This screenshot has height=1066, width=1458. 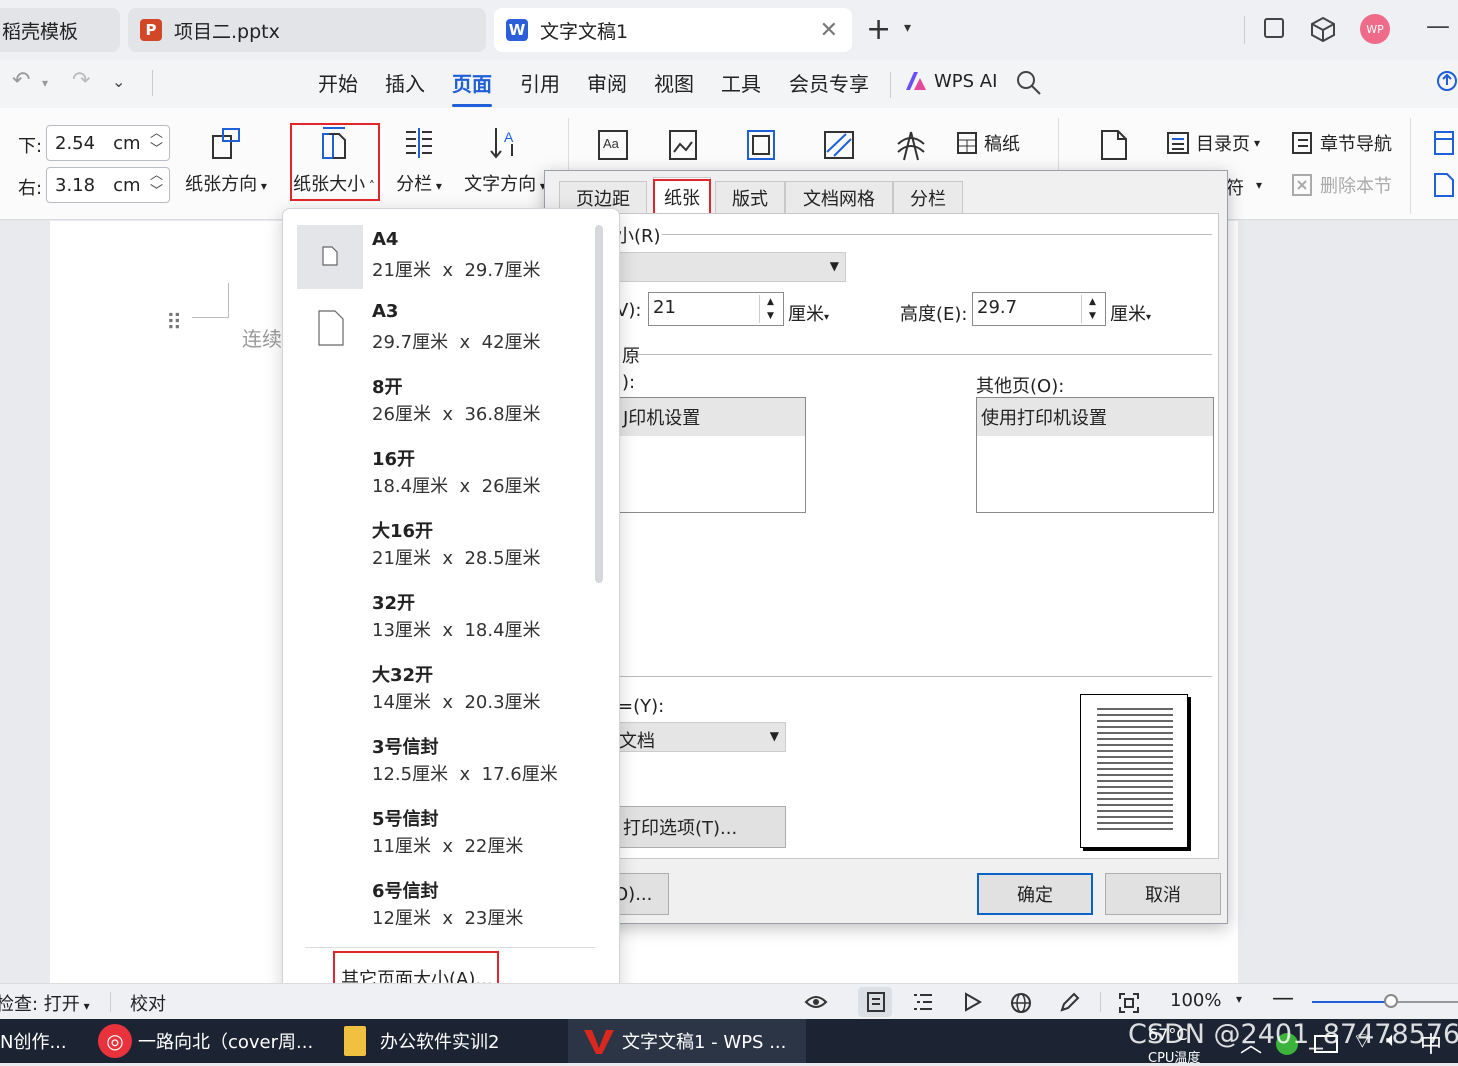 I want to click on menu-start: 开始, so click(x=338, y=82).